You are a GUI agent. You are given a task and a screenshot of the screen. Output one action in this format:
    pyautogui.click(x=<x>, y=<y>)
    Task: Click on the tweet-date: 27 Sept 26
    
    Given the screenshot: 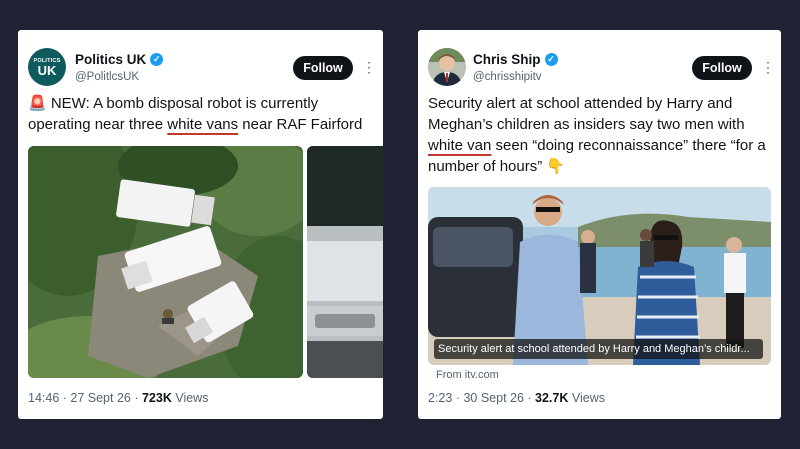 What is the action you would take?
    pyautogui.click(x=100, y=398)
    